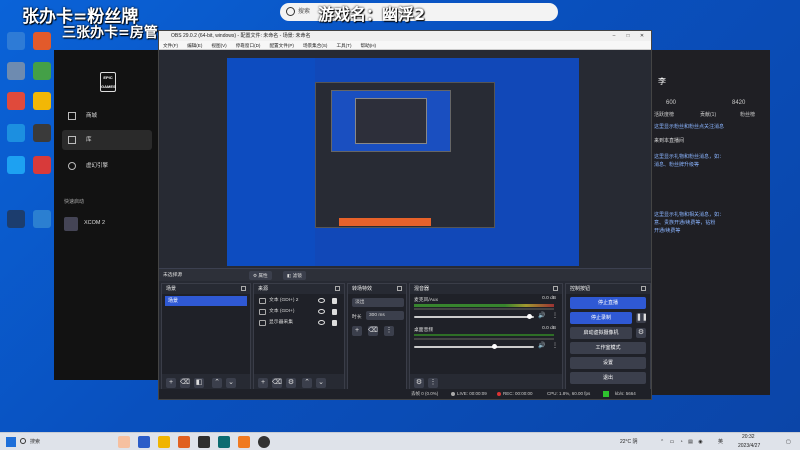 This screenshot has height=450, width=800. What do you see at coordinates (23, 441) in the screenshot?
I see `taskbar-search-icon` at bounding box center [23, 441].